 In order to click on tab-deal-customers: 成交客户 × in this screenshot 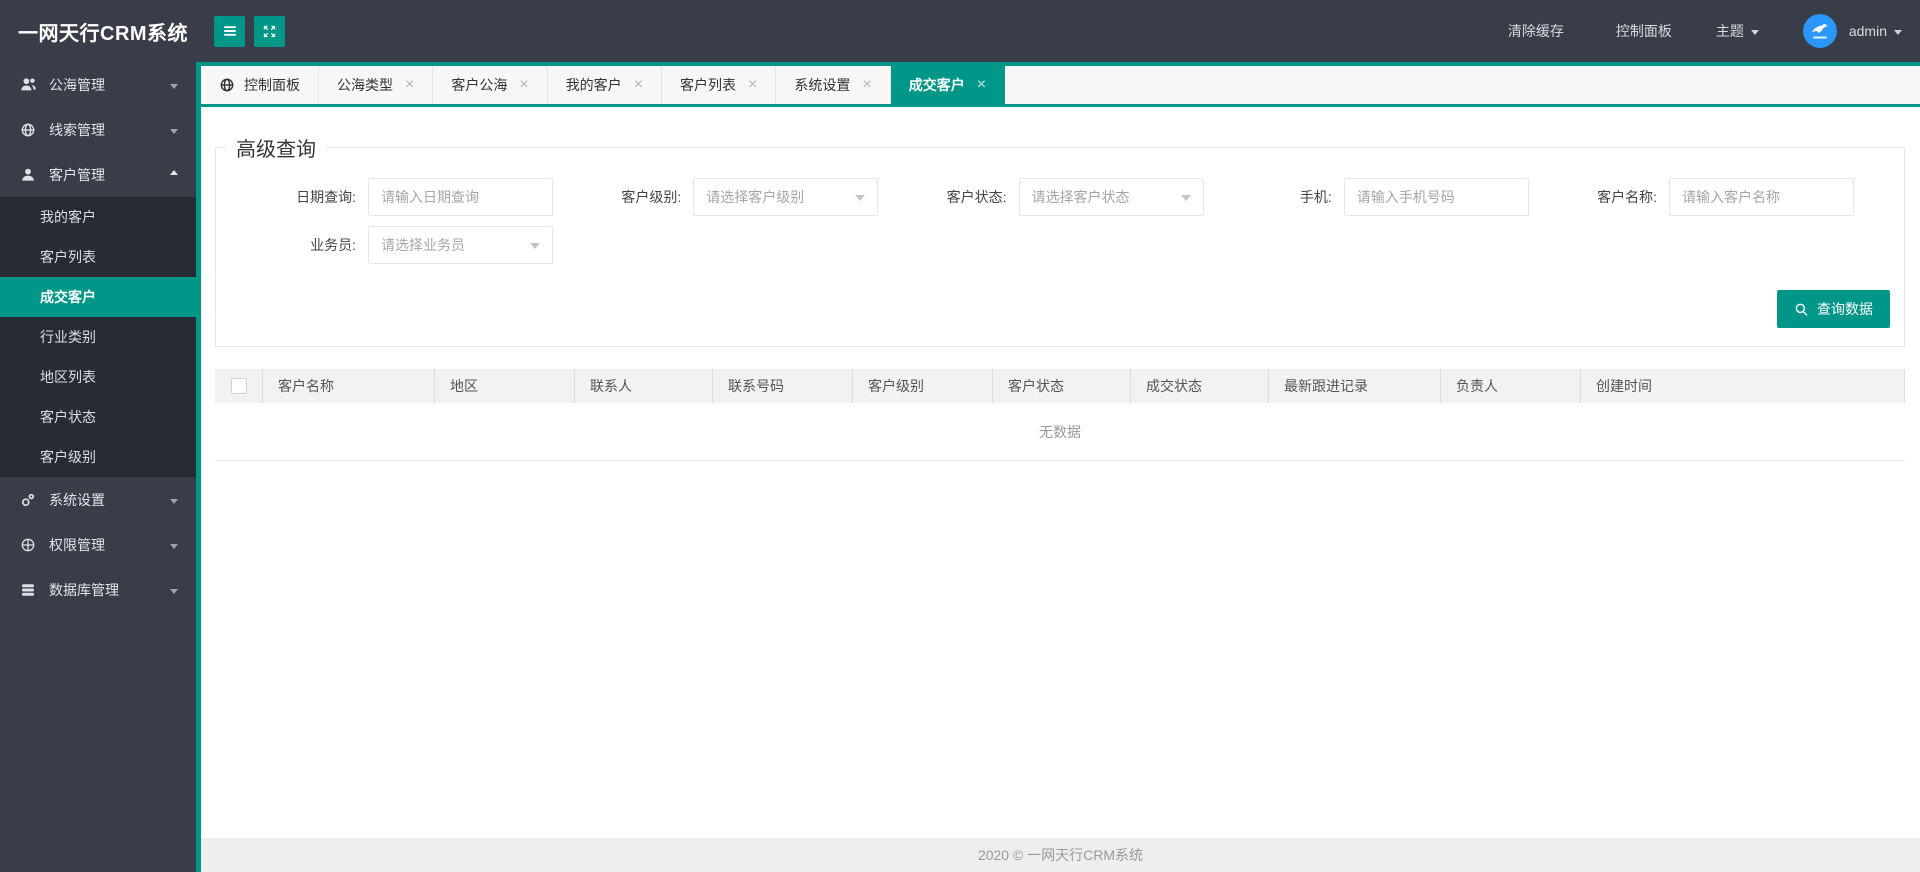, I will do `click(948, 85)`.